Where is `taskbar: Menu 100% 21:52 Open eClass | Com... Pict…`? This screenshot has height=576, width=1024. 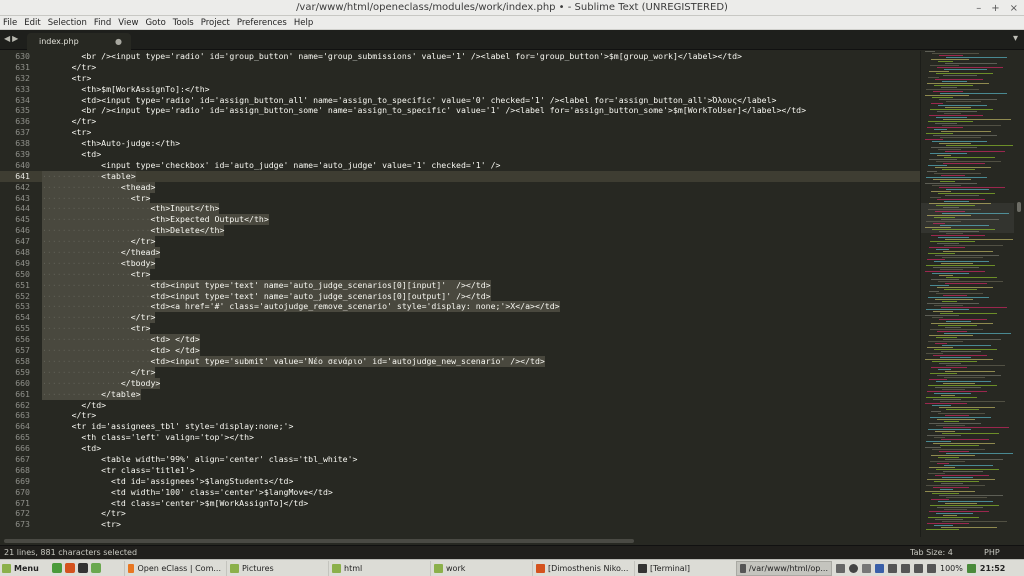 taskbar: Menu 100% 21:52 Open eClass | Com... Pict… is located at coordinates (512, 567).